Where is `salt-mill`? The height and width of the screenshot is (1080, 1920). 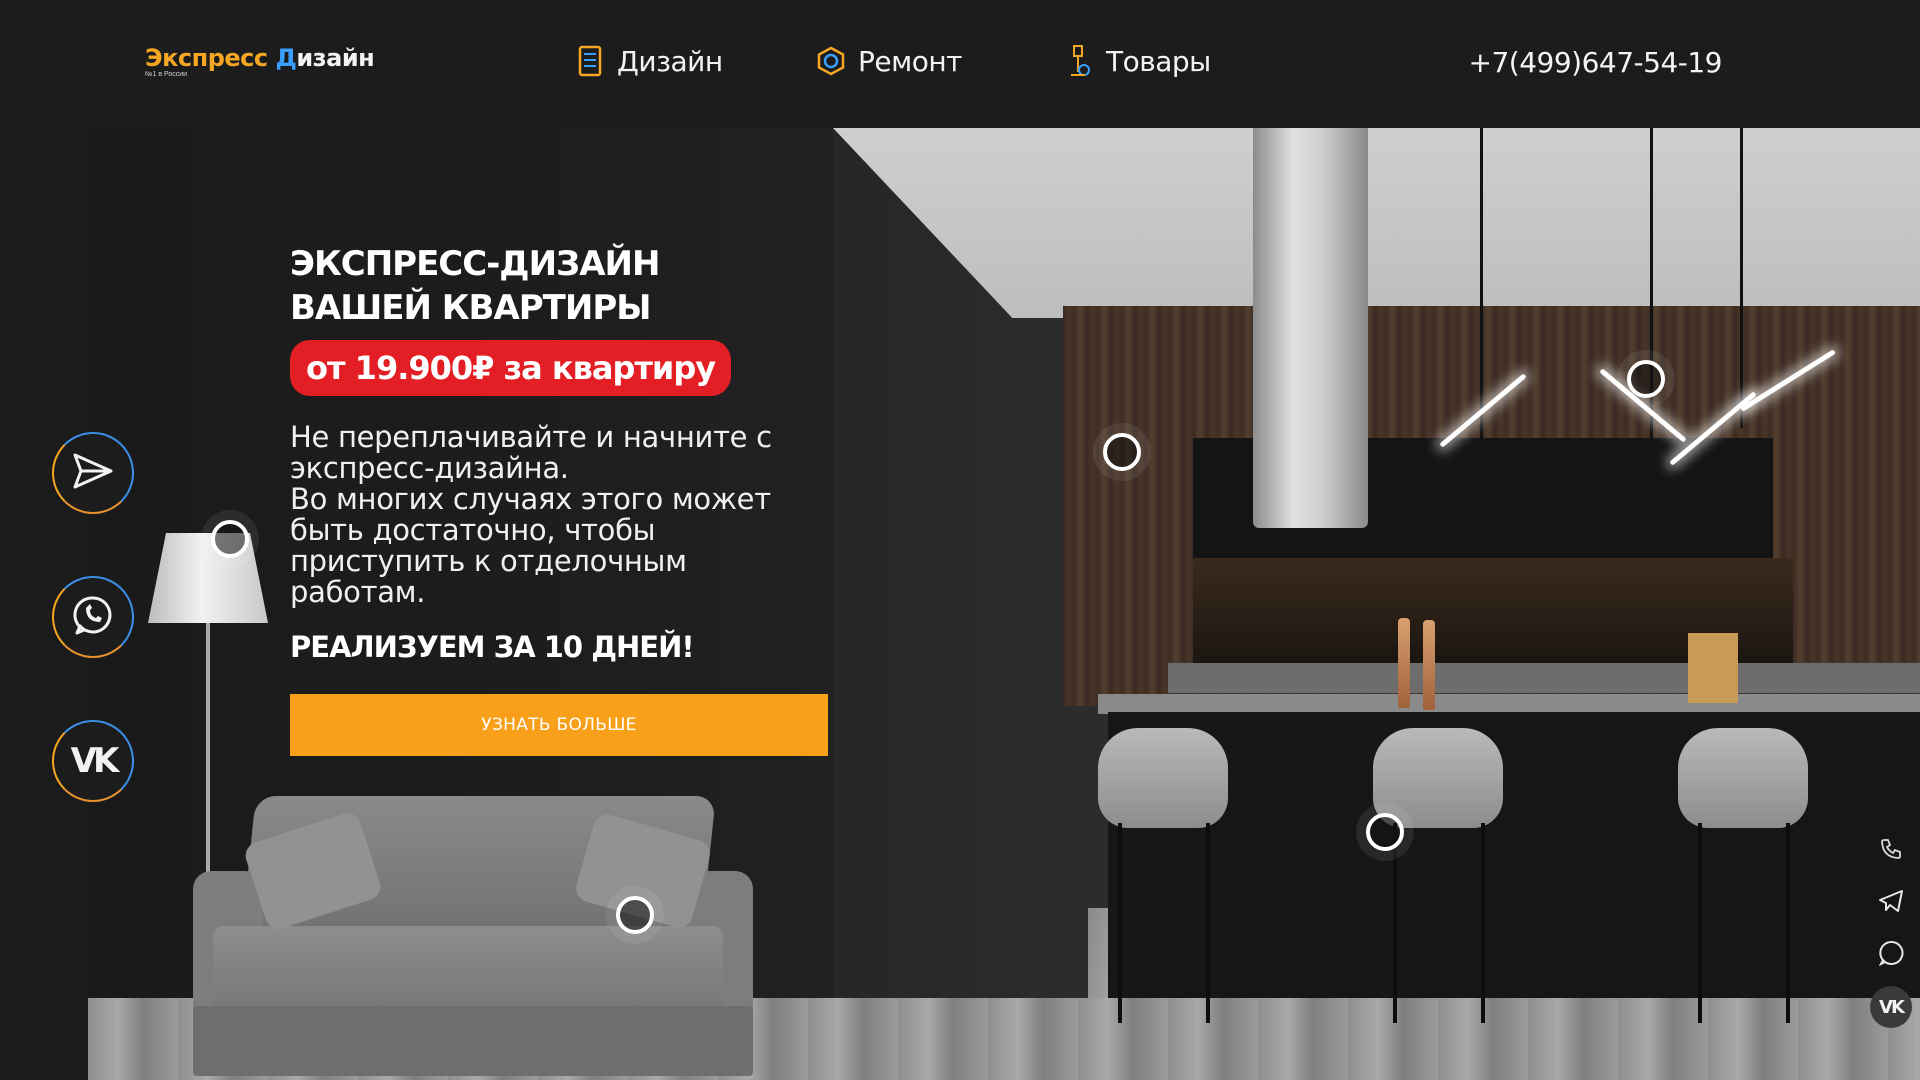
salt-mill is located at coordinates (1429, 665).